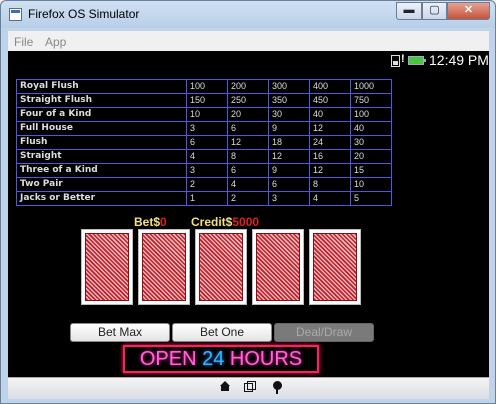 This screenshot has height=404, width=496. I want to click on paytable-payout: 250, so click(248, 100).